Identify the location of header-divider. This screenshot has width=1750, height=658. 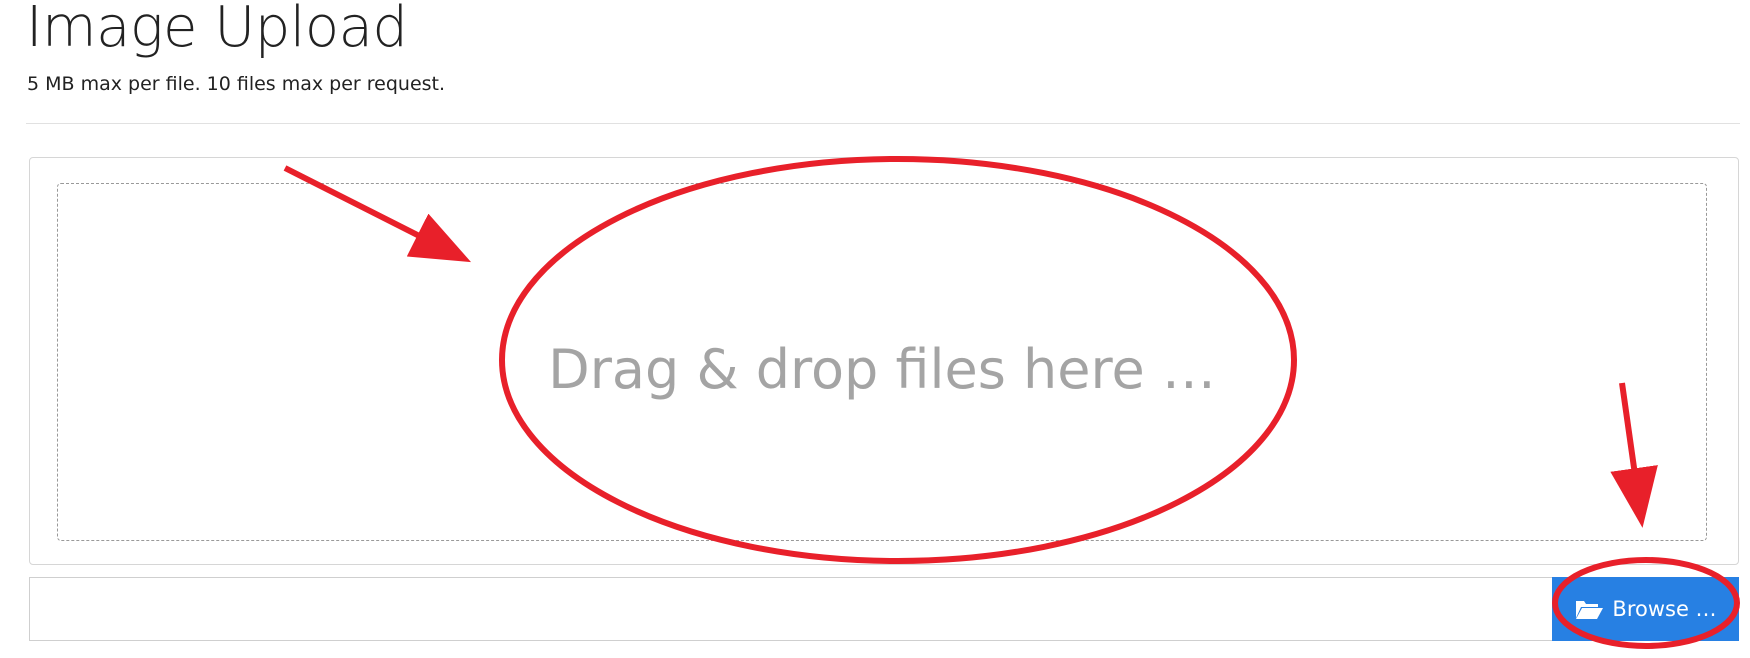
(883, 123).